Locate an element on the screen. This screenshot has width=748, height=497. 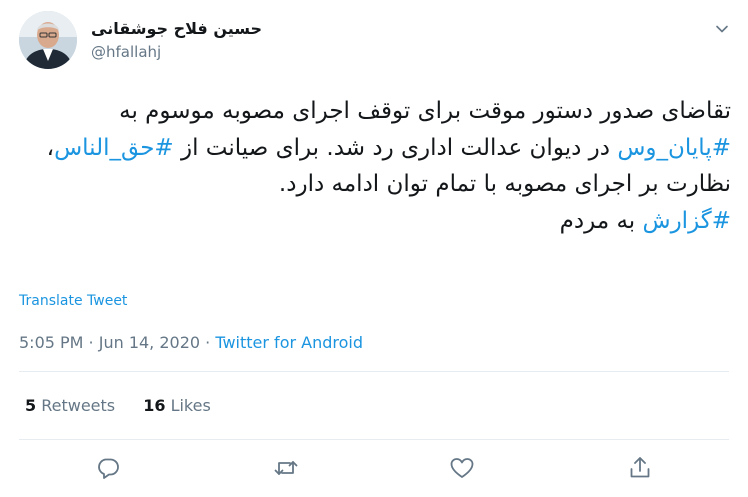
tweet-actions is located at coordinates (374, 468).